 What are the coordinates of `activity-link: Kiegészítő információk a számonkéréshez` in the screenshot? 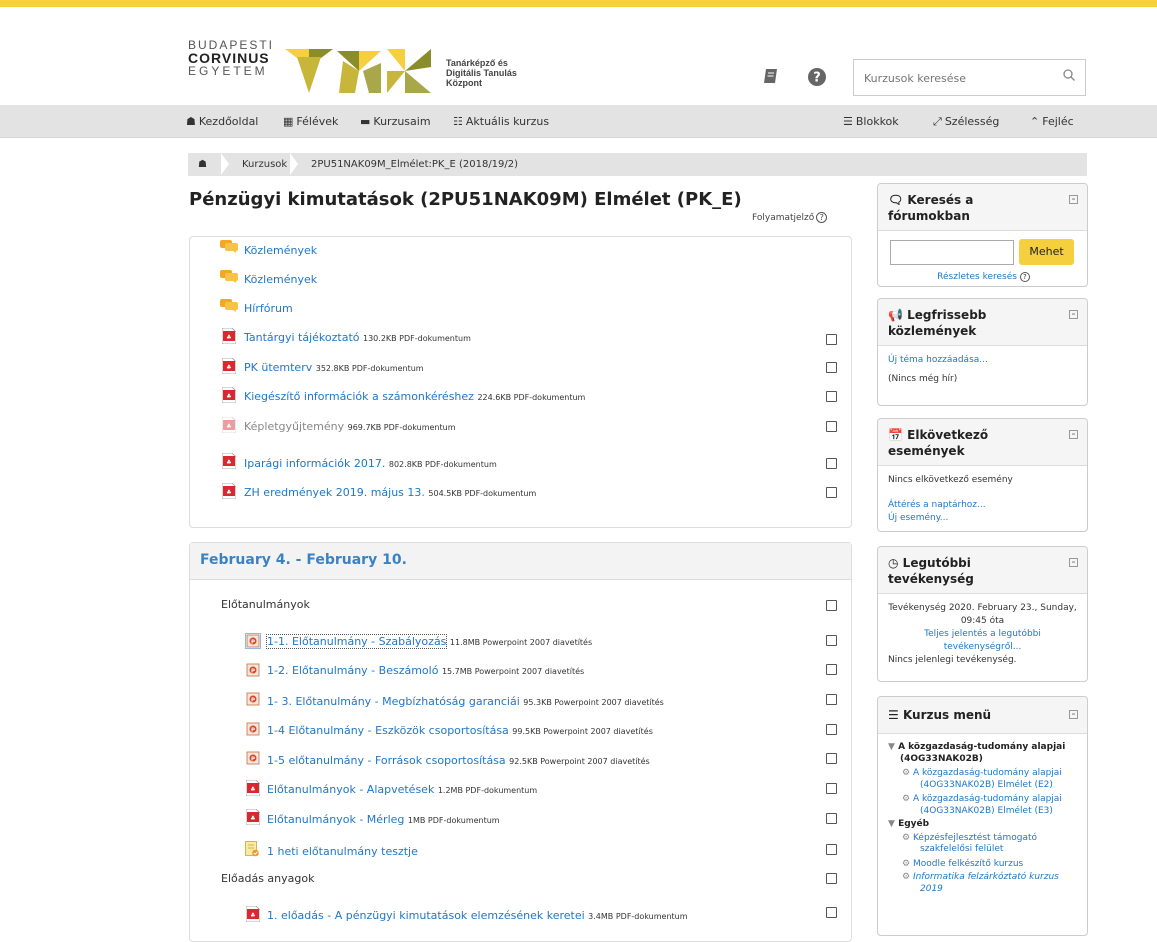 It's located at (359, 396).